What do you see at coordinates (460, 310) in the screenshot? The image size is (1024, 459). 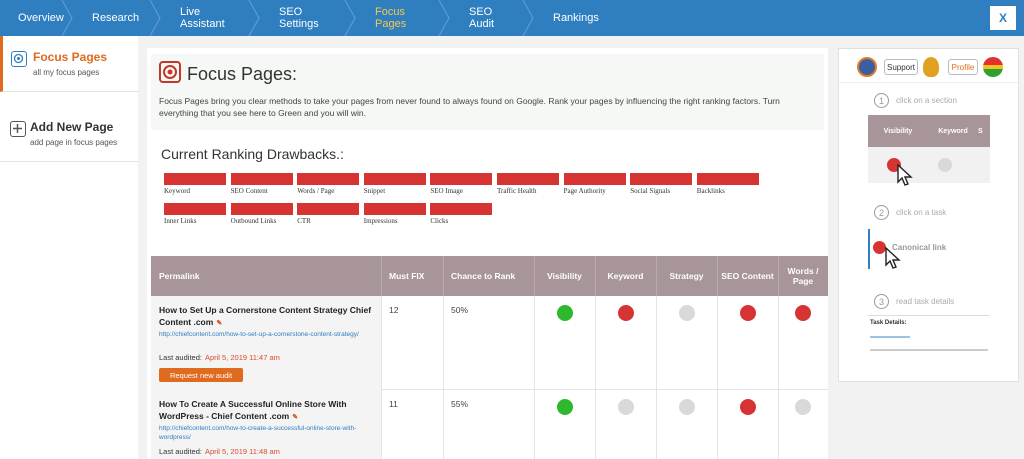 I see `chance-value: 50%` at bounding box center [460, 310].